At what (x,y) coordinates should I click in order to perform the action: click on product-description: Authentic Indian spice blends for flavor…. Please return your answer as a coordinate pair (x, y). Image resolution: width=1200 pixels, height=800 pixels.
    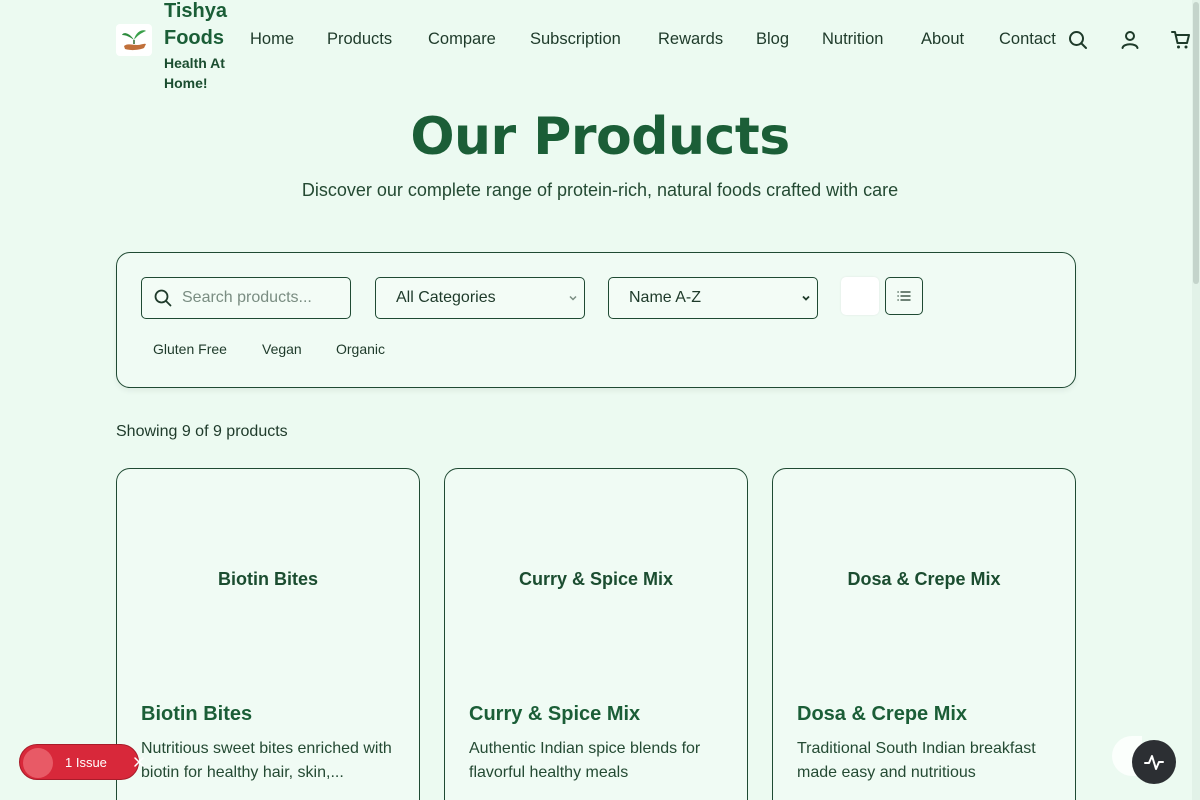
    Looking at the image, I should click on (585, 760).